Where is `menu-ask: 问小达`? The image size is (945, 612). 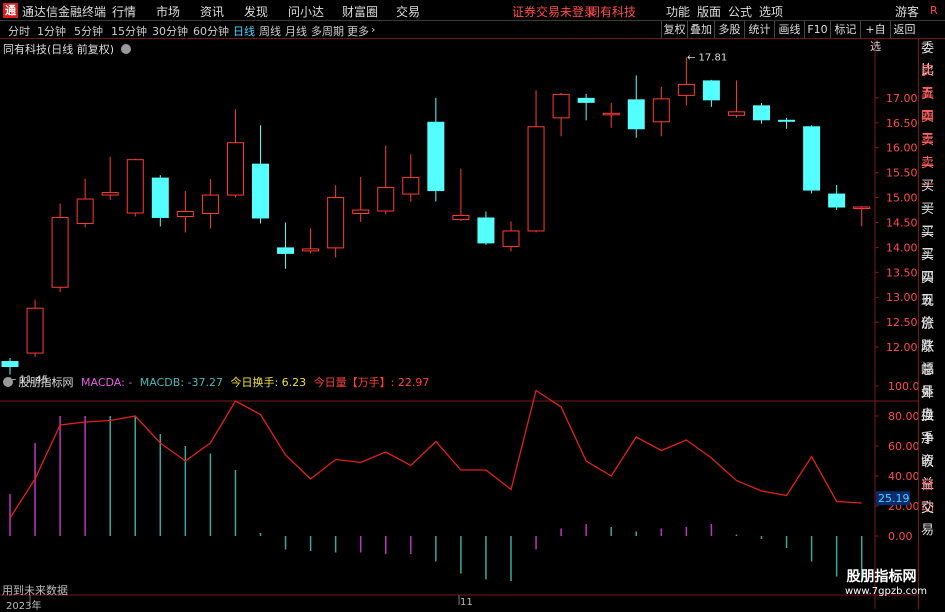 menu-ask: 问小达 is located at coordinates (306, 11).